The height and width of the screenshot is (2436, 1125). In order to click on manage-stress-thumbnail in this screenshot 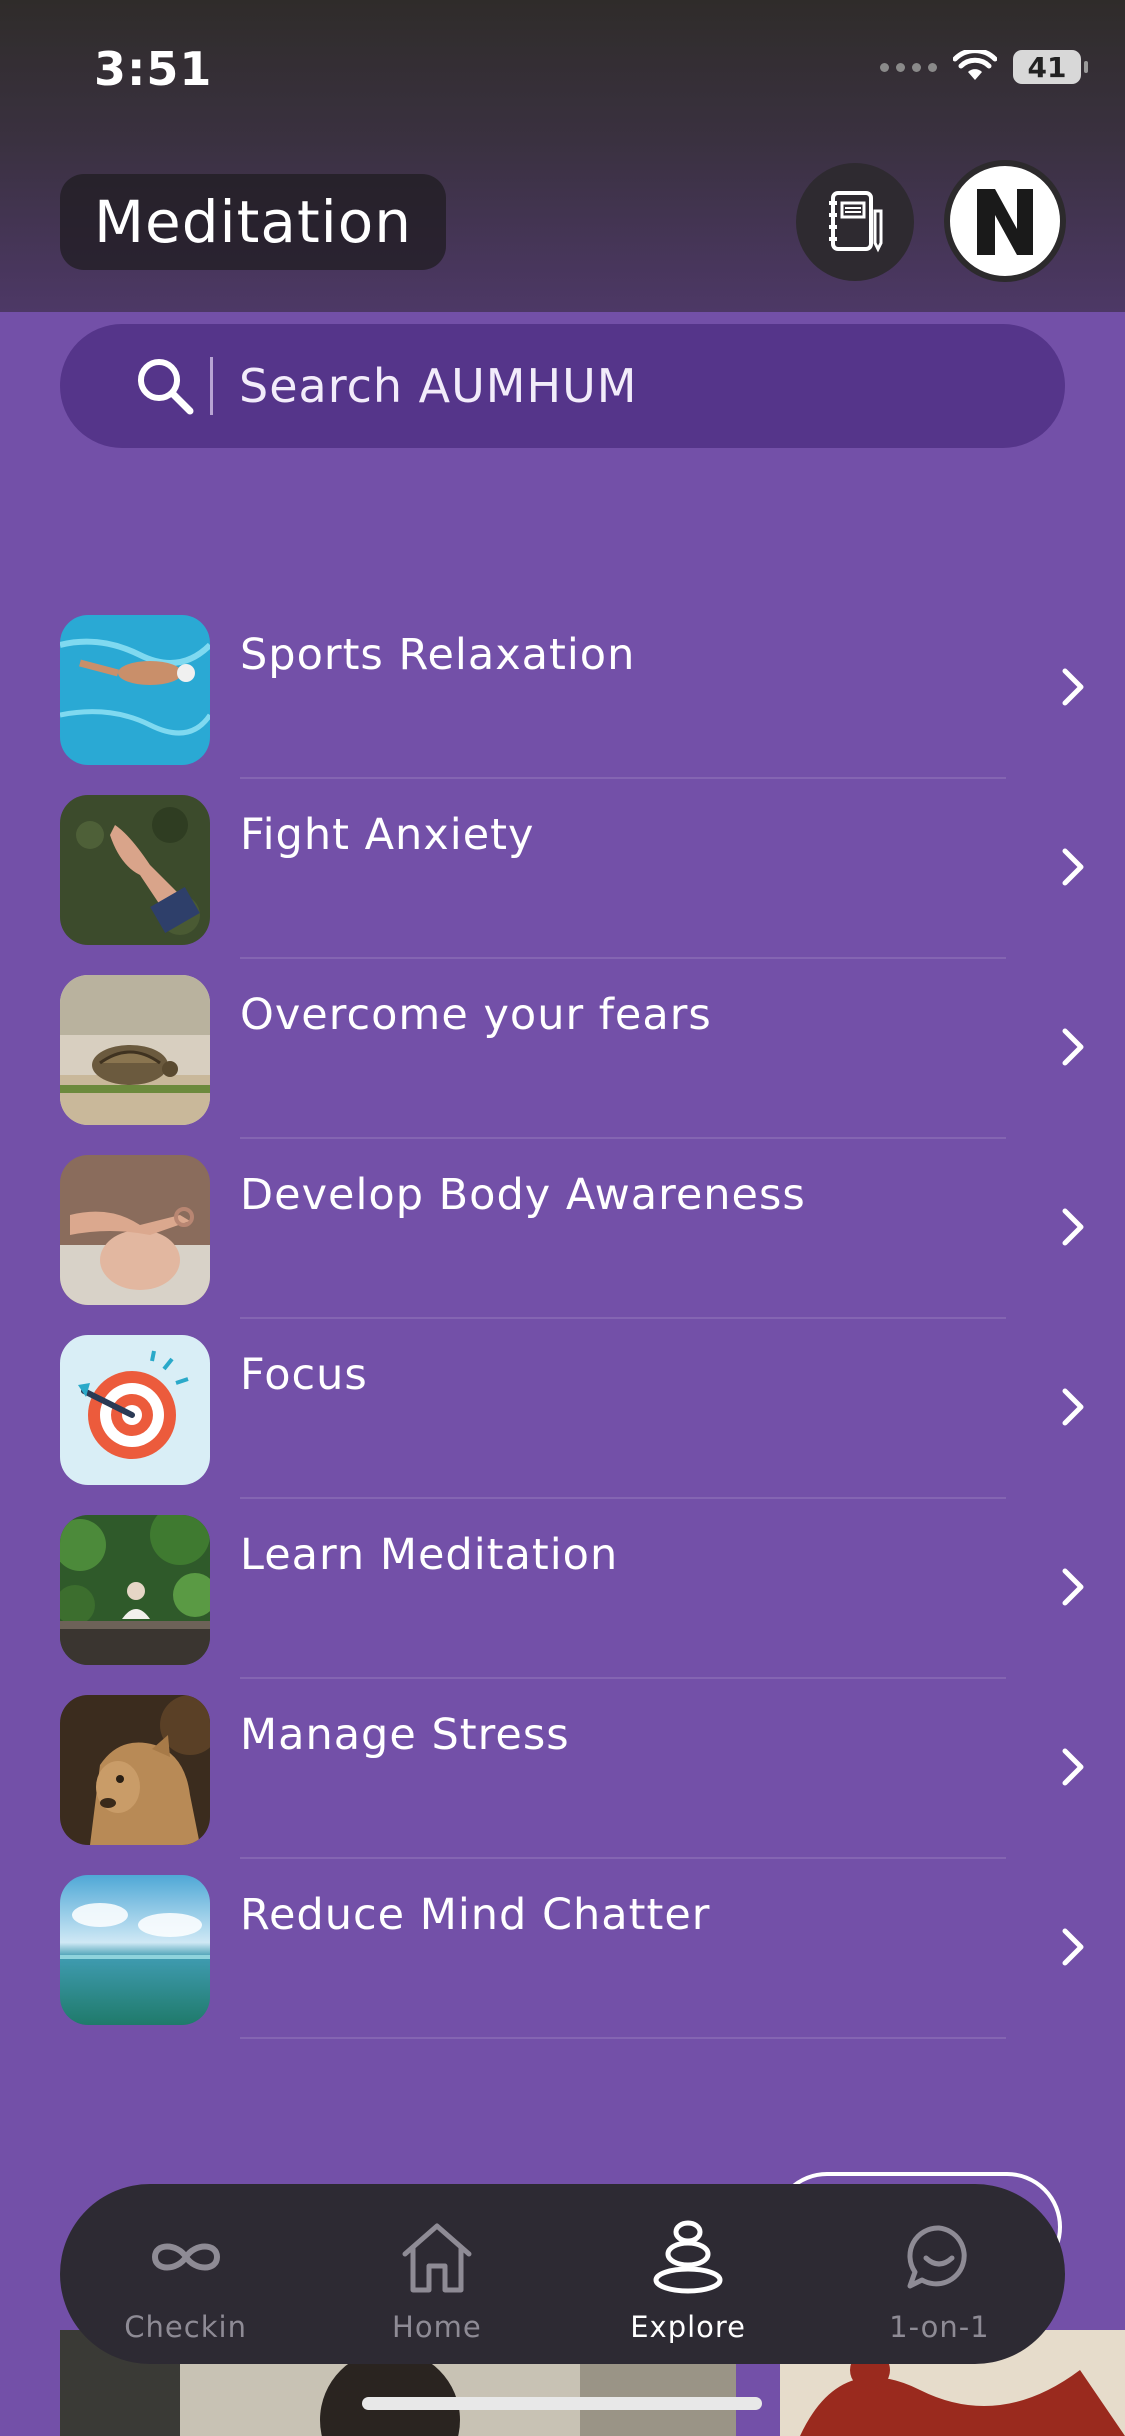, I will do `click(135, 1770)`.